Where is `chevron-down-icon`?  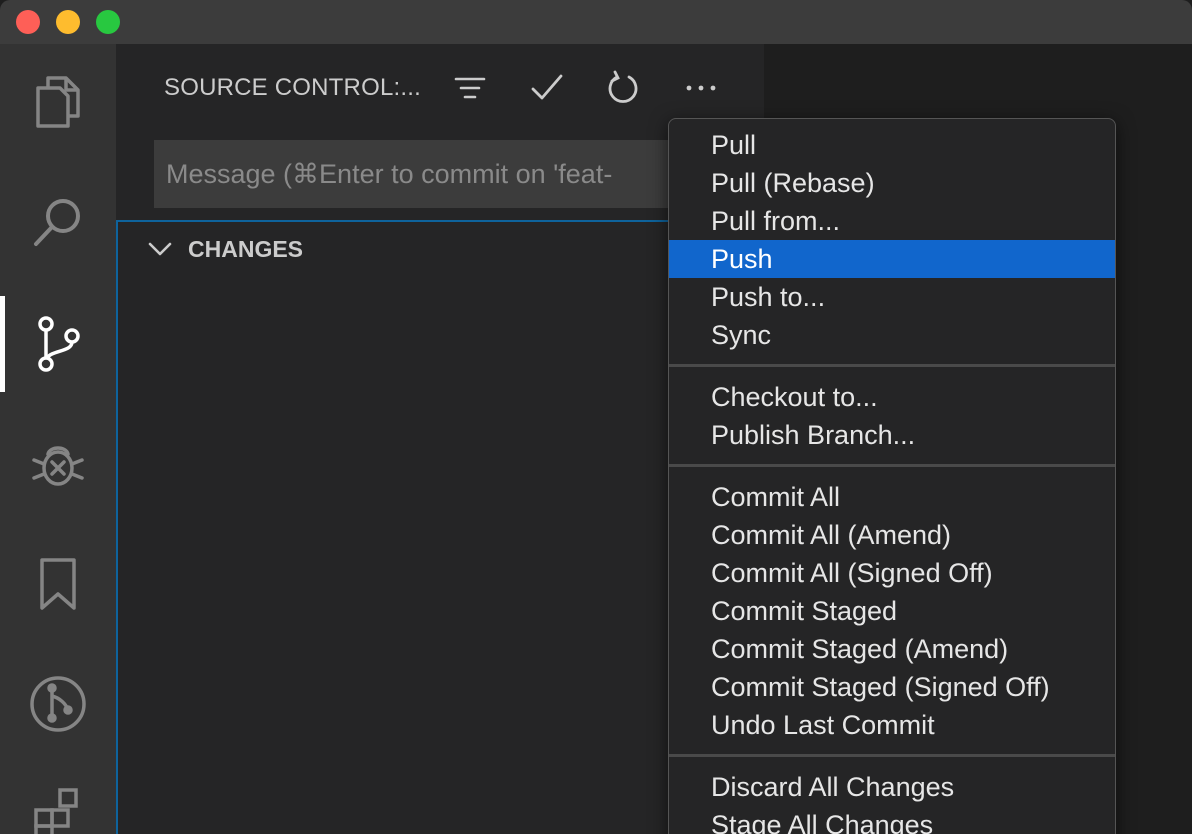
chevron-down-icon is located at coordinates (160, 249).